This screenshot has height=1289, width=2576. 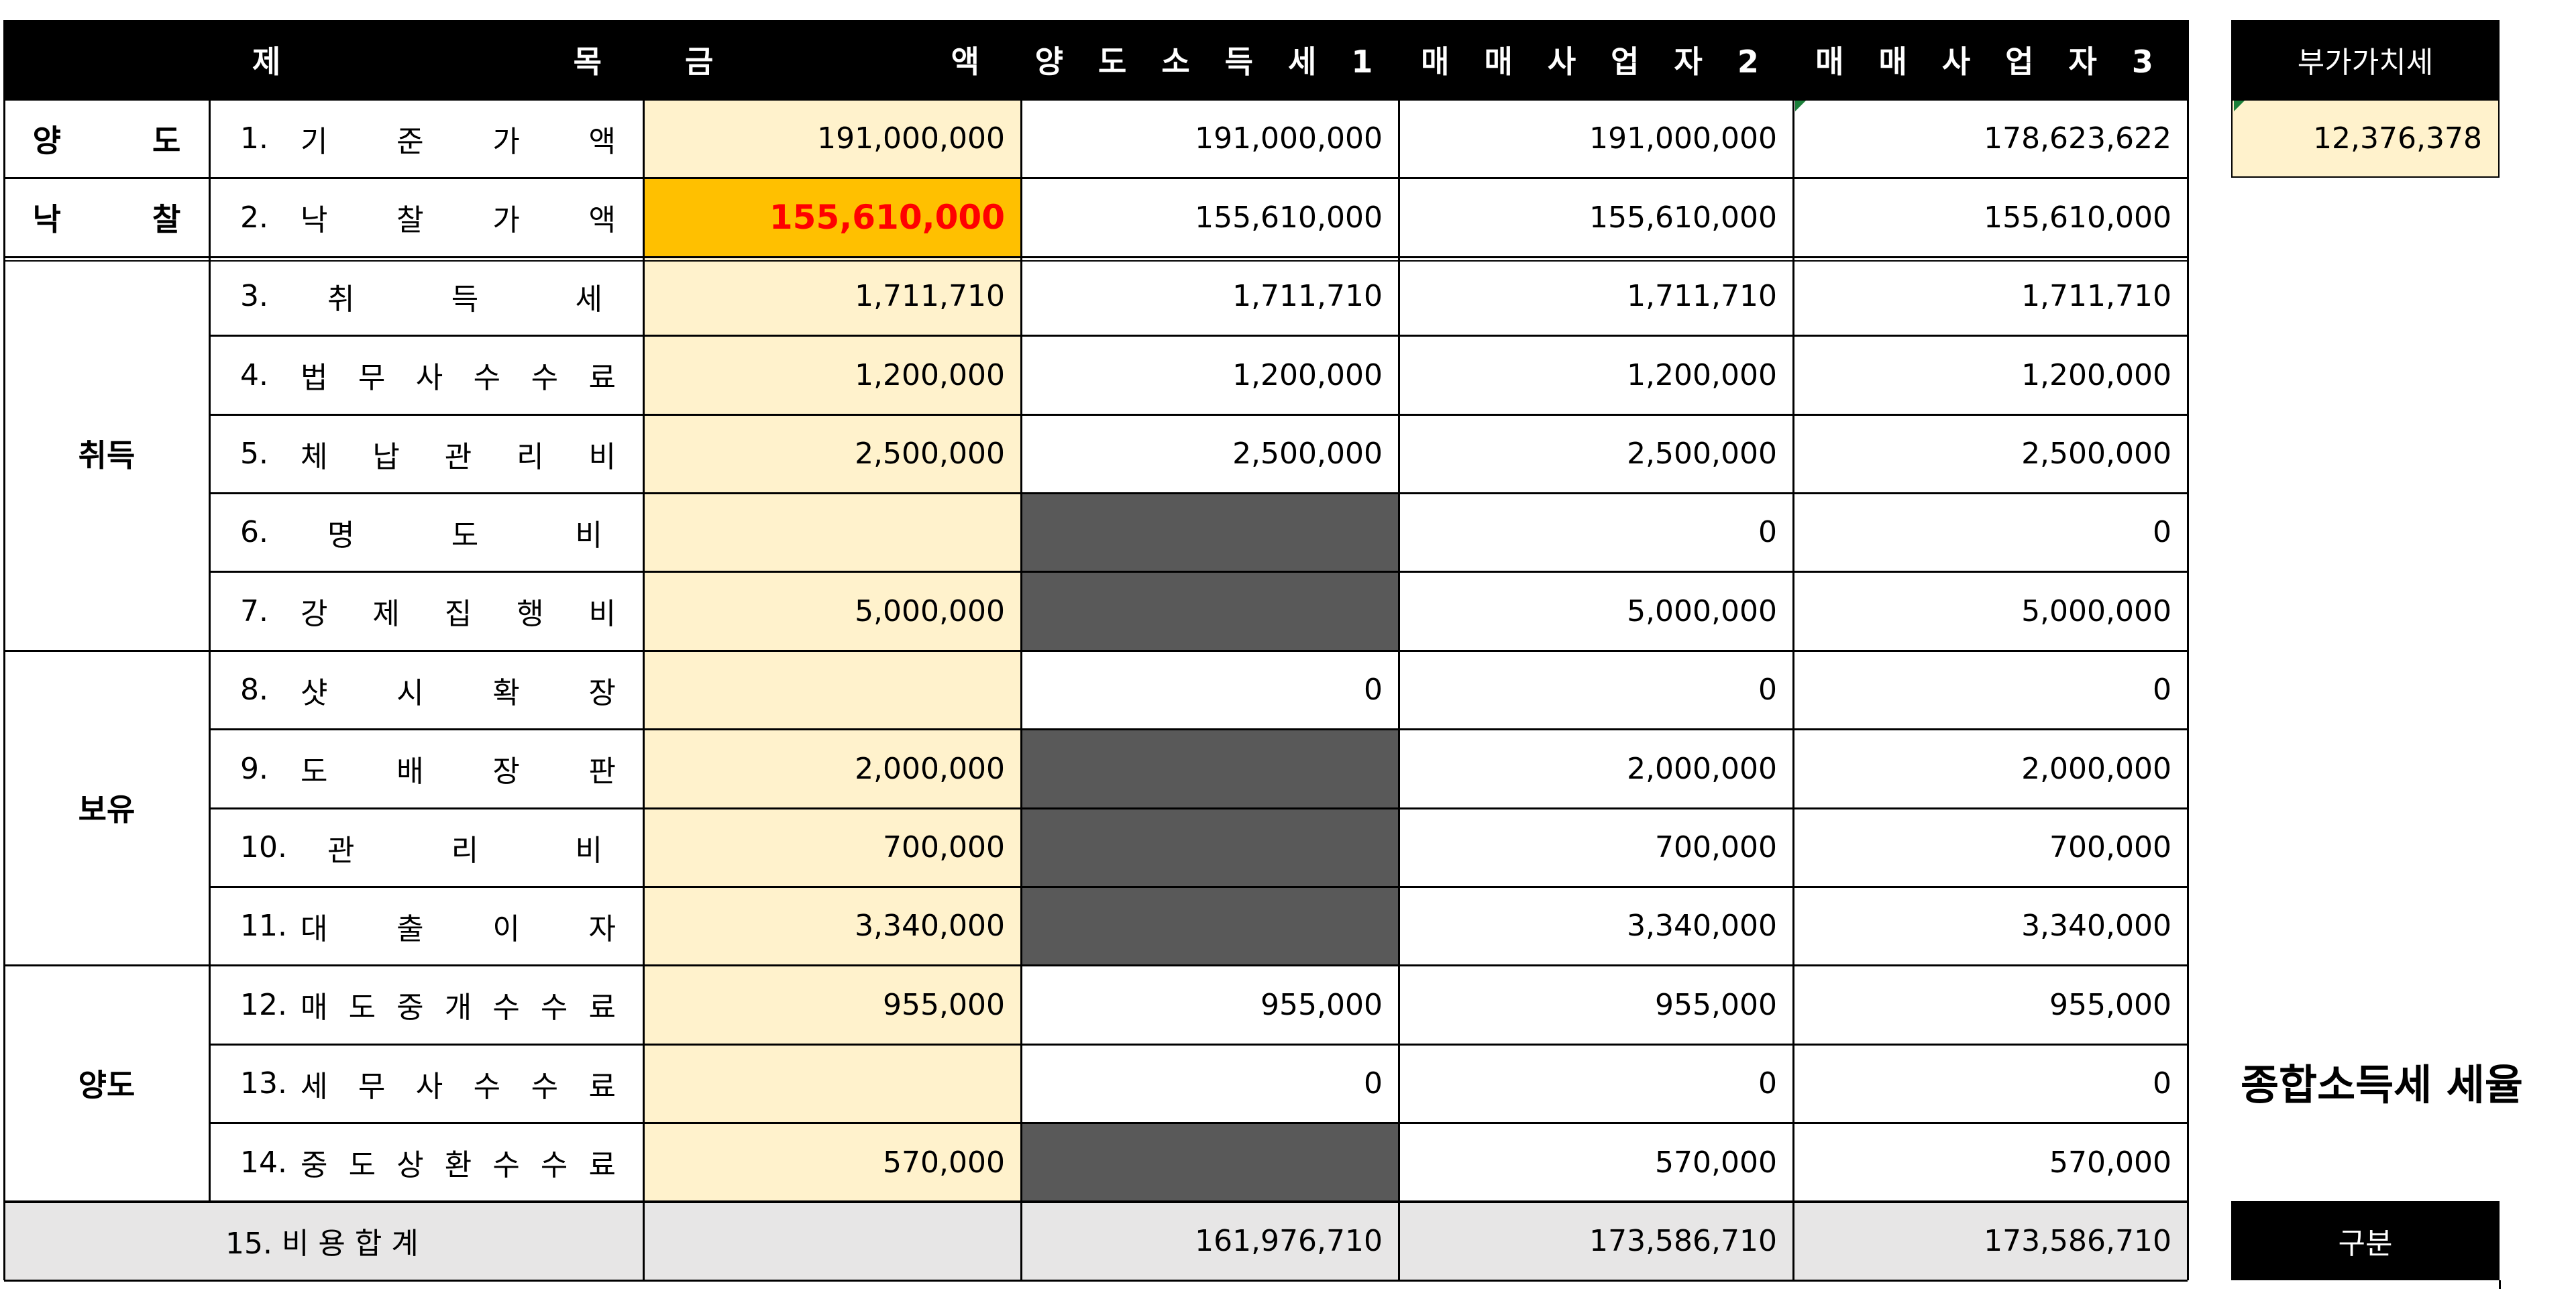 I want to click on row-label-char: 득, so click(x=465, y=299).